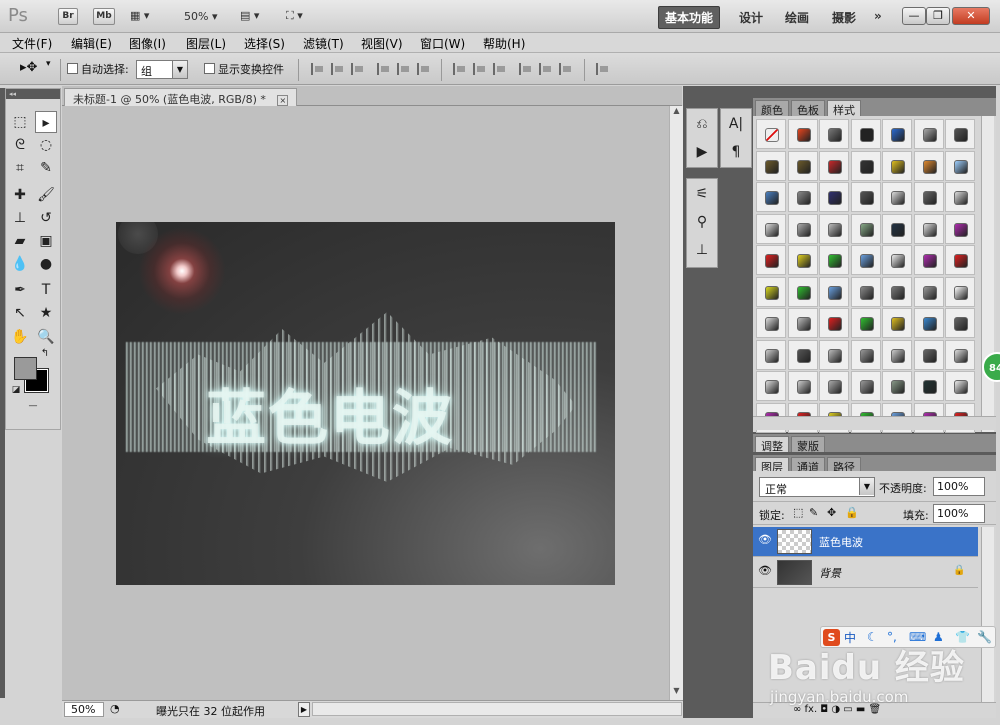 Image resolution: width=1000 pixels, height=725 pixels. I want to click on mini-bridge-button: Mb, so click(104, 16).